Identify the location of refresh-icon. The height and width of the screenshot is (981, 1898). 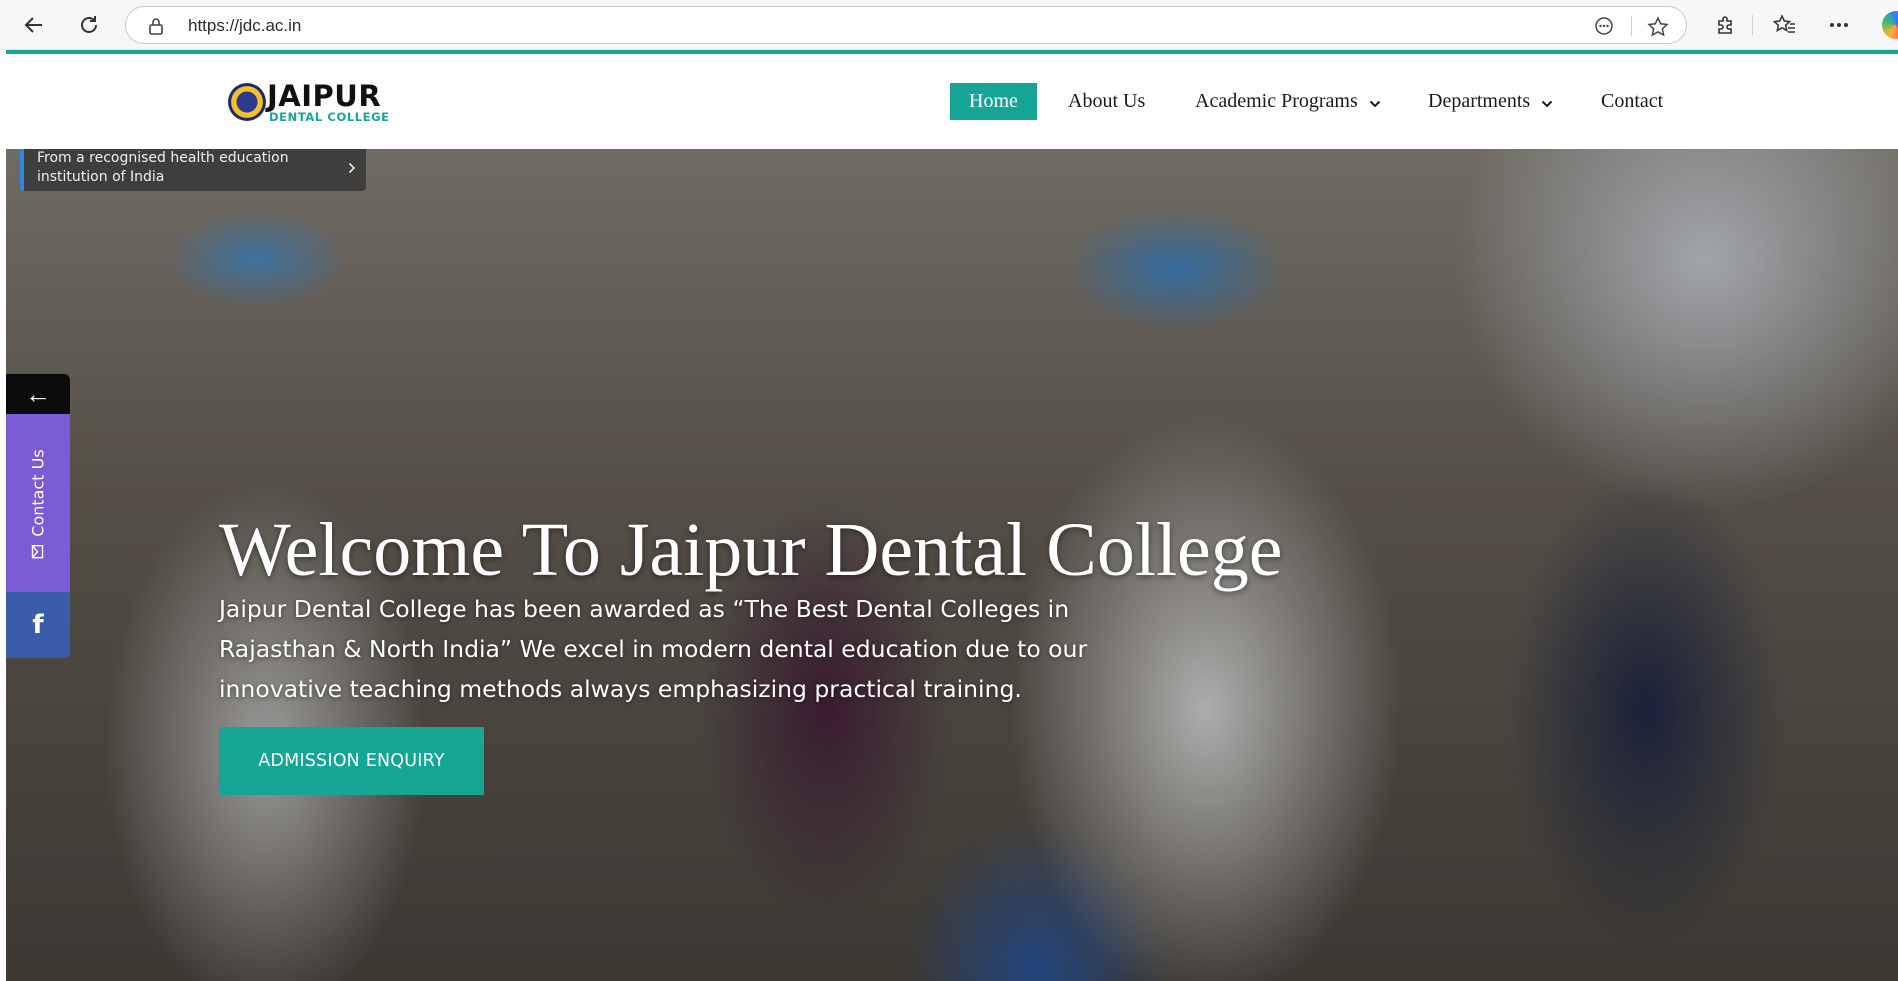
(89, 25).